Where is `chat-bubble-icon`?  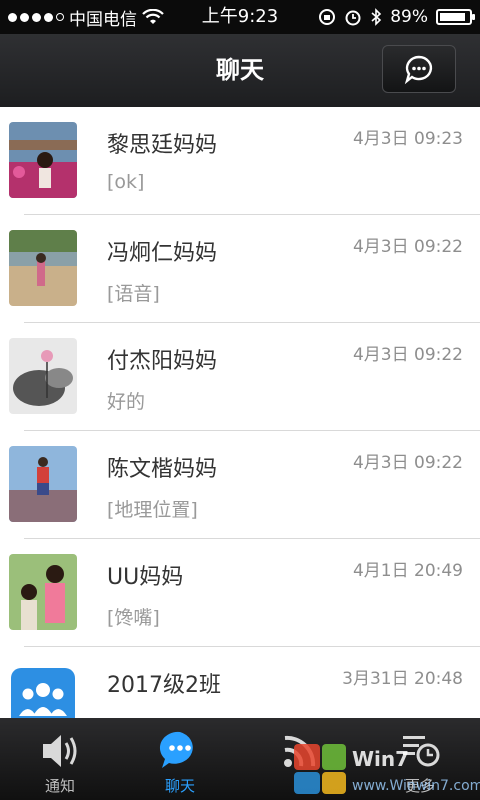 chat-bubble-icon is located at coordinates (418, 70).